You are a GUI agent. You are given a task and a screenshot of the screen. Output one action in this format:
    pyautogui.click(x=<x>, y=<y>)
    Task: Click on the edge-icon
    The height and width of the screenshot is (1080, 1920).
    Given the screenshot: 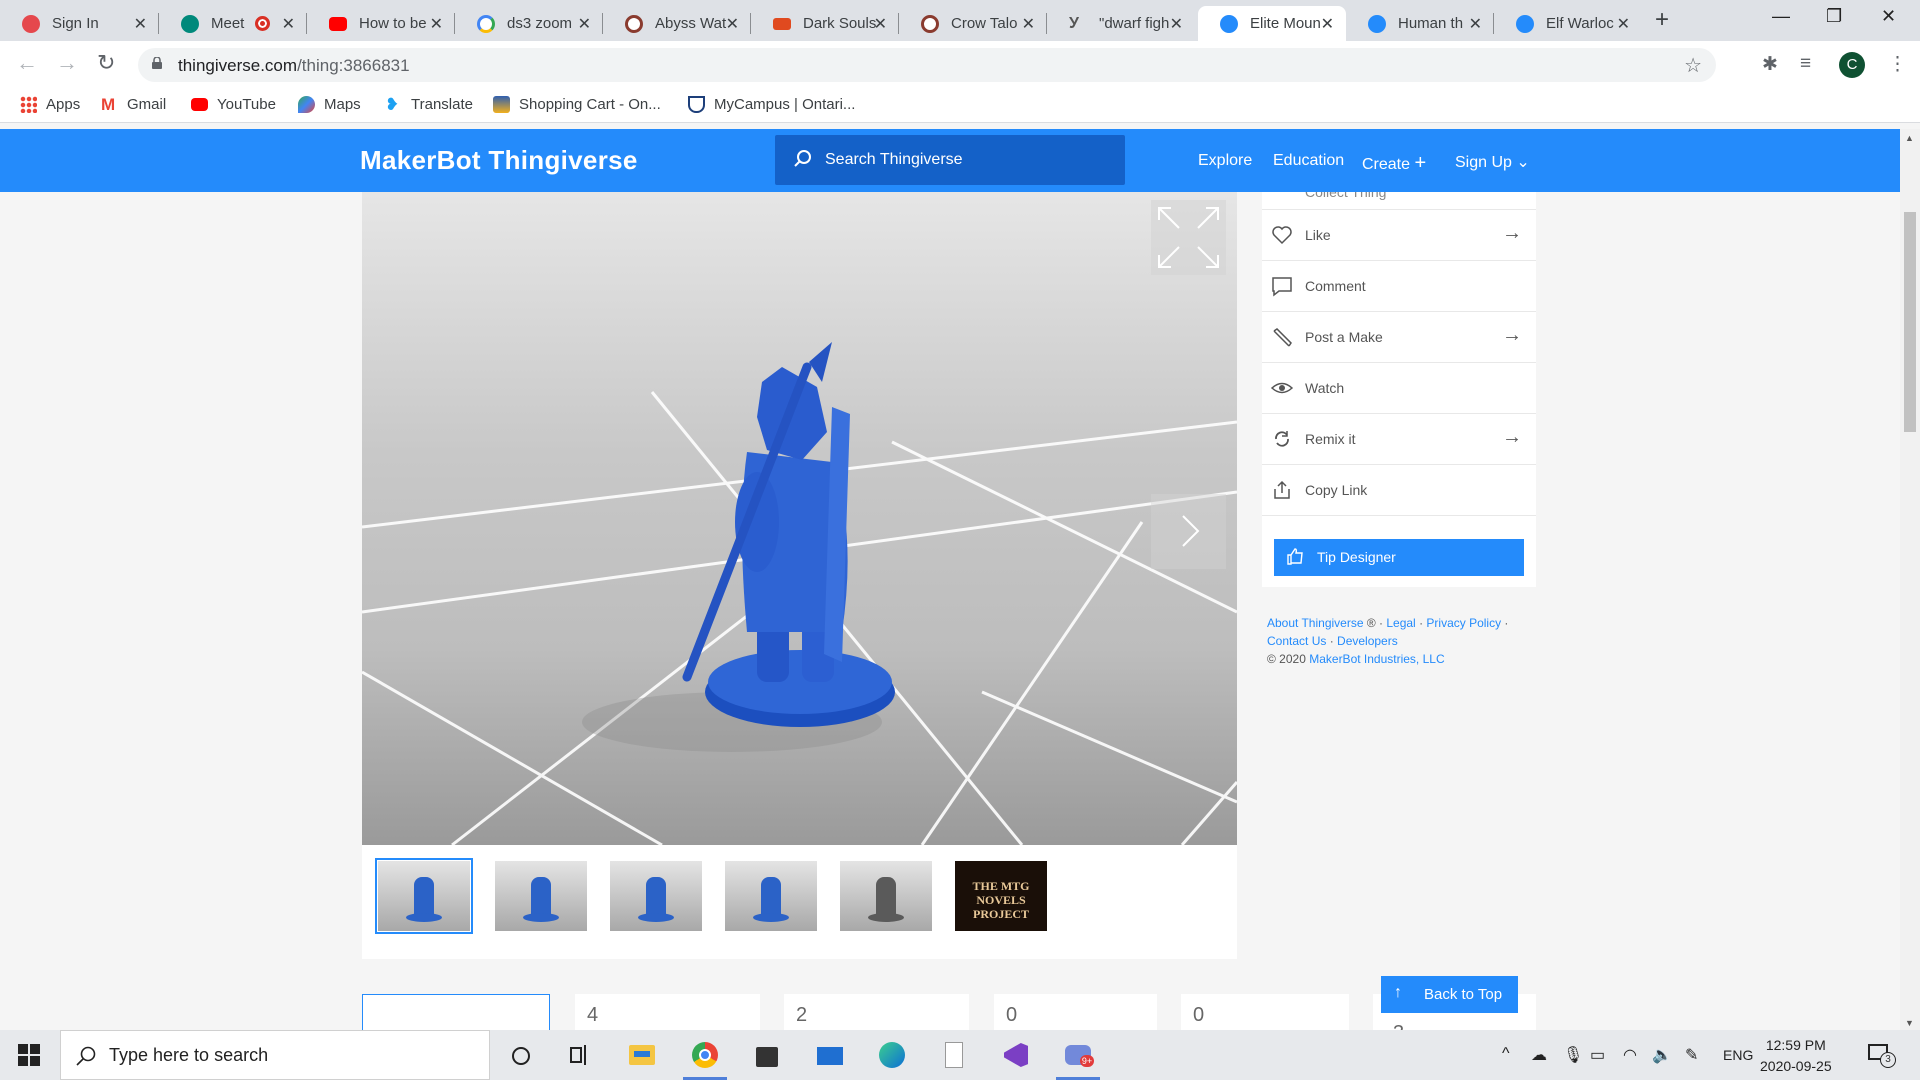 What is the action you would take?
    pyautogui.click(x=892, y=1055)
    